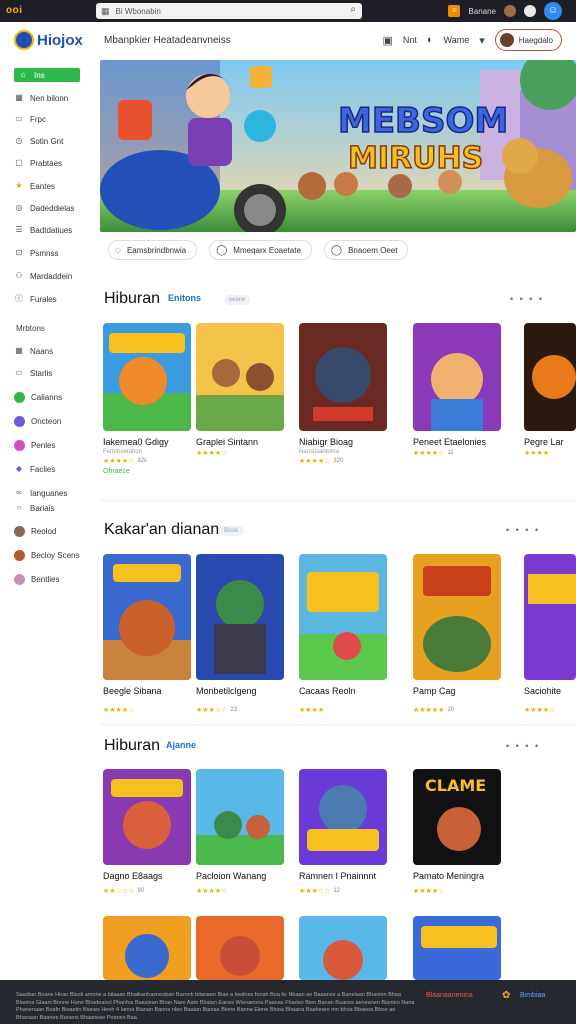  What do you see at coordinates (33, 351) in the screenshot?
I see `sidebar-item: ▦ Naans` at bounding box center [33, 351].